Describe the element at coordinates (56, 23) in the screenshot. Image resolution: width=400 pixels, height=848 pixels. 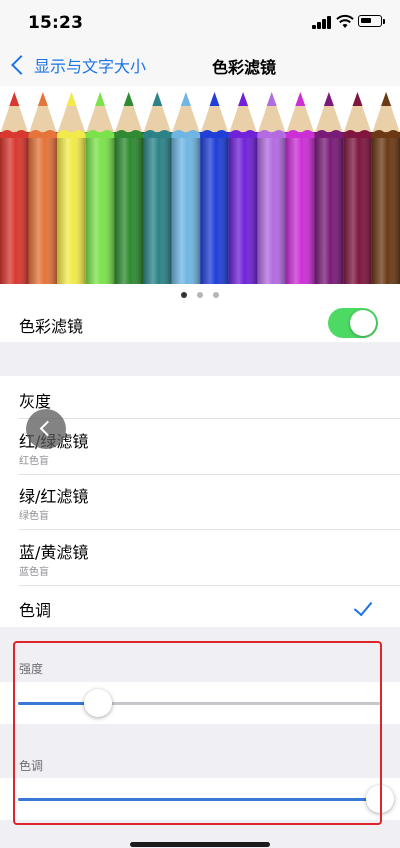
I see `status-time: 15:23` at that location.